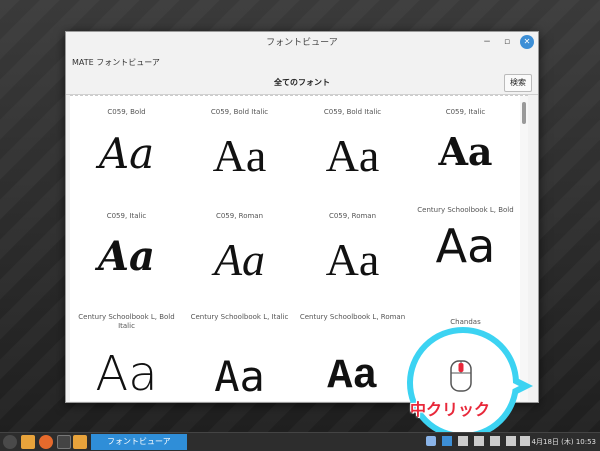  I want to click on callout-bubble-tail-inner, so click(512, 386).